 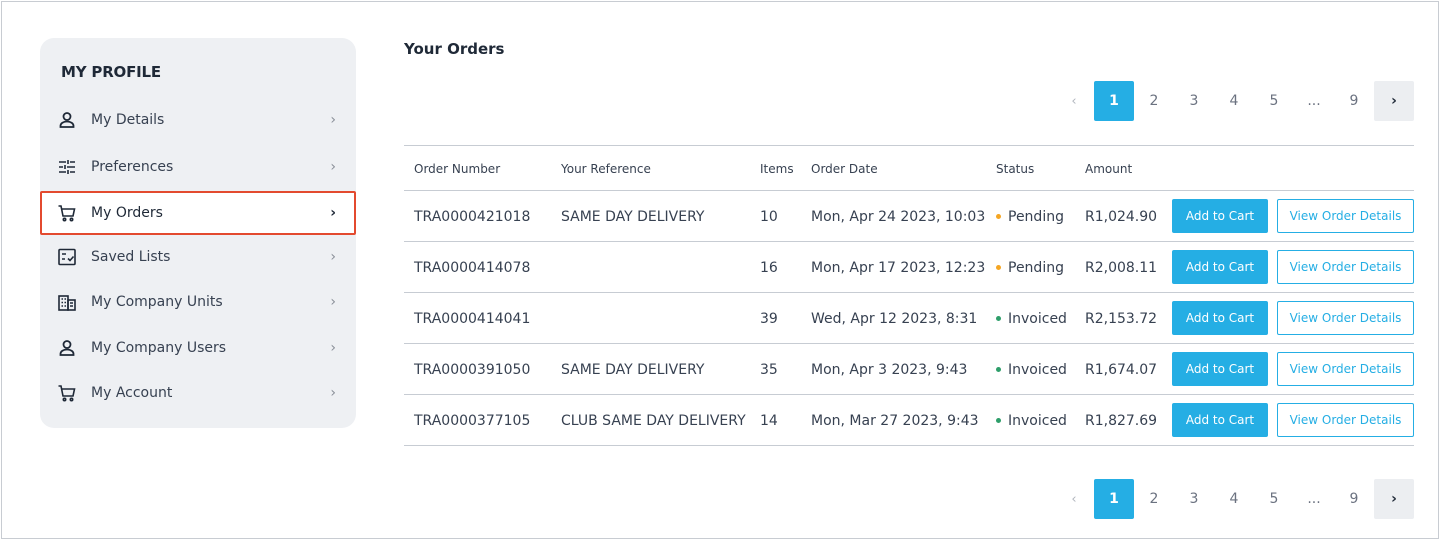 I want to click on cell-order-date: Wed, Apr 12 2023, 8:31, so click(x=894, y=318).